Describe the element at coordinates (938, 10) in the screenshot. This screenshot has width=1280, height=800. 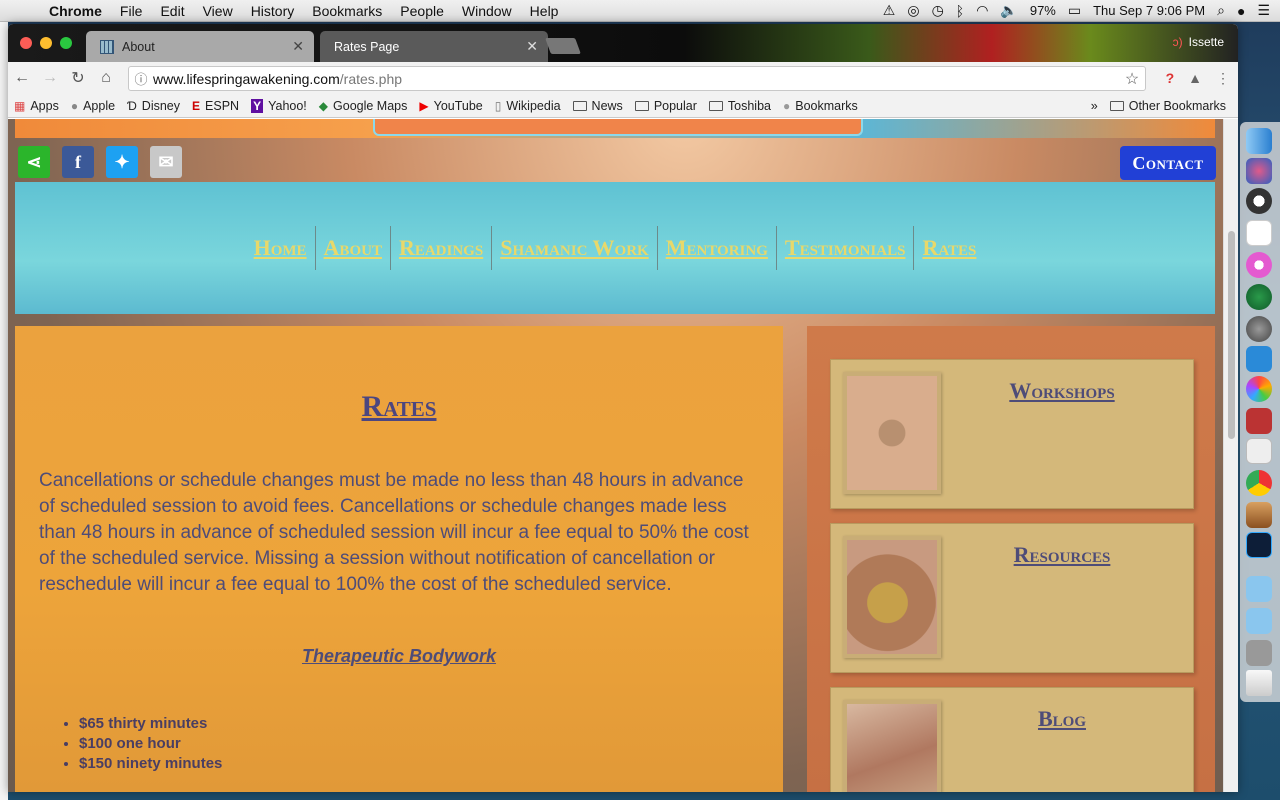
I see `time-machine-icon: ◷` at that location.